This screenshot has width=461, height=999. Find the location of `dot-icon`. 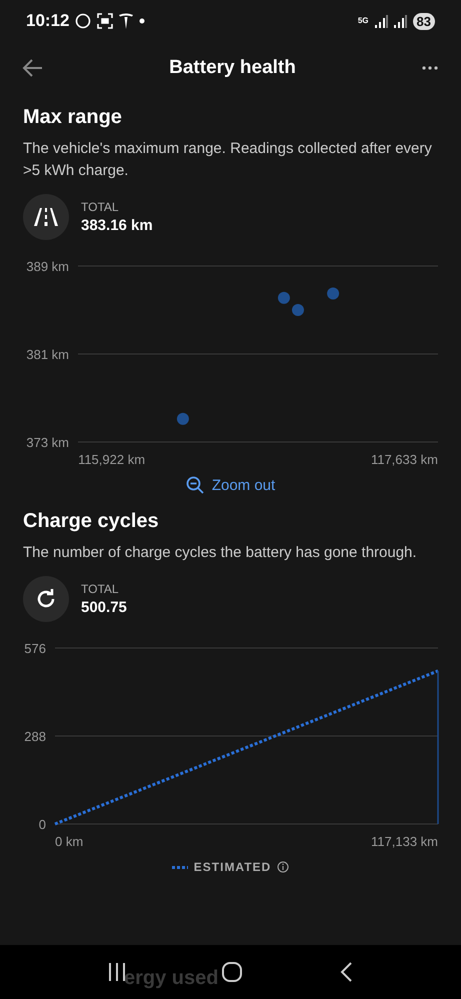

dot-icon is located at coordinates (142, 21).